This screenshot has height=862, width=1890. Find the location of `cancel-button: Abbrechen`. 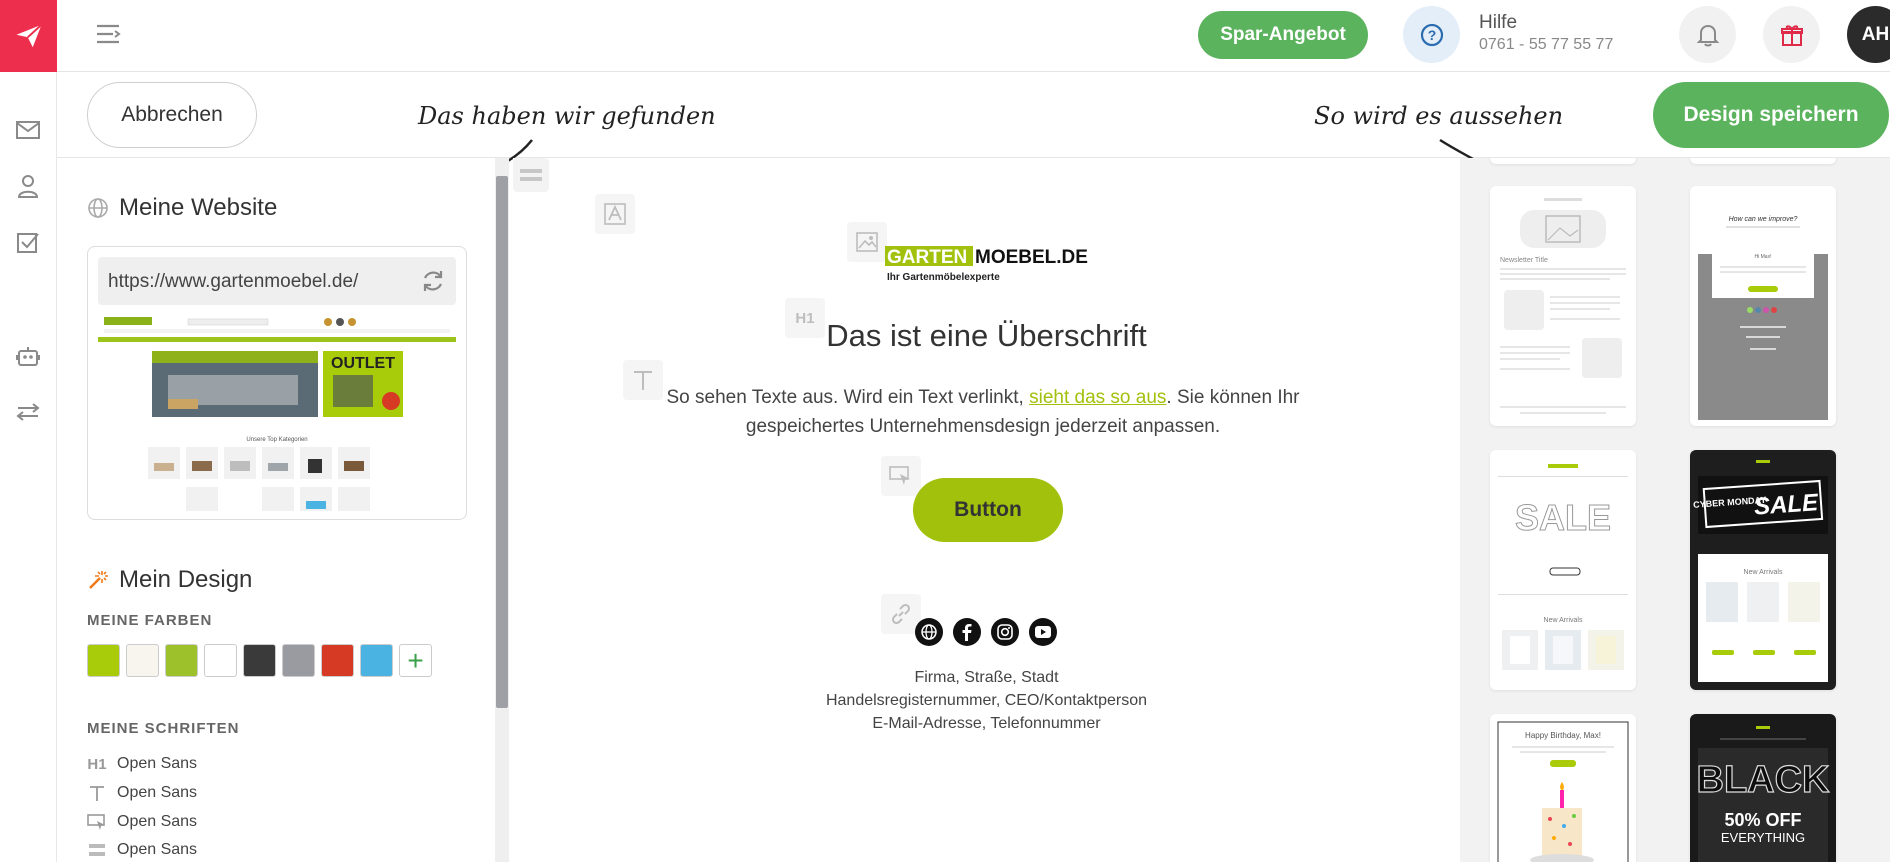

cancel-button: Abbrechen is located at coordinates (172, 115).